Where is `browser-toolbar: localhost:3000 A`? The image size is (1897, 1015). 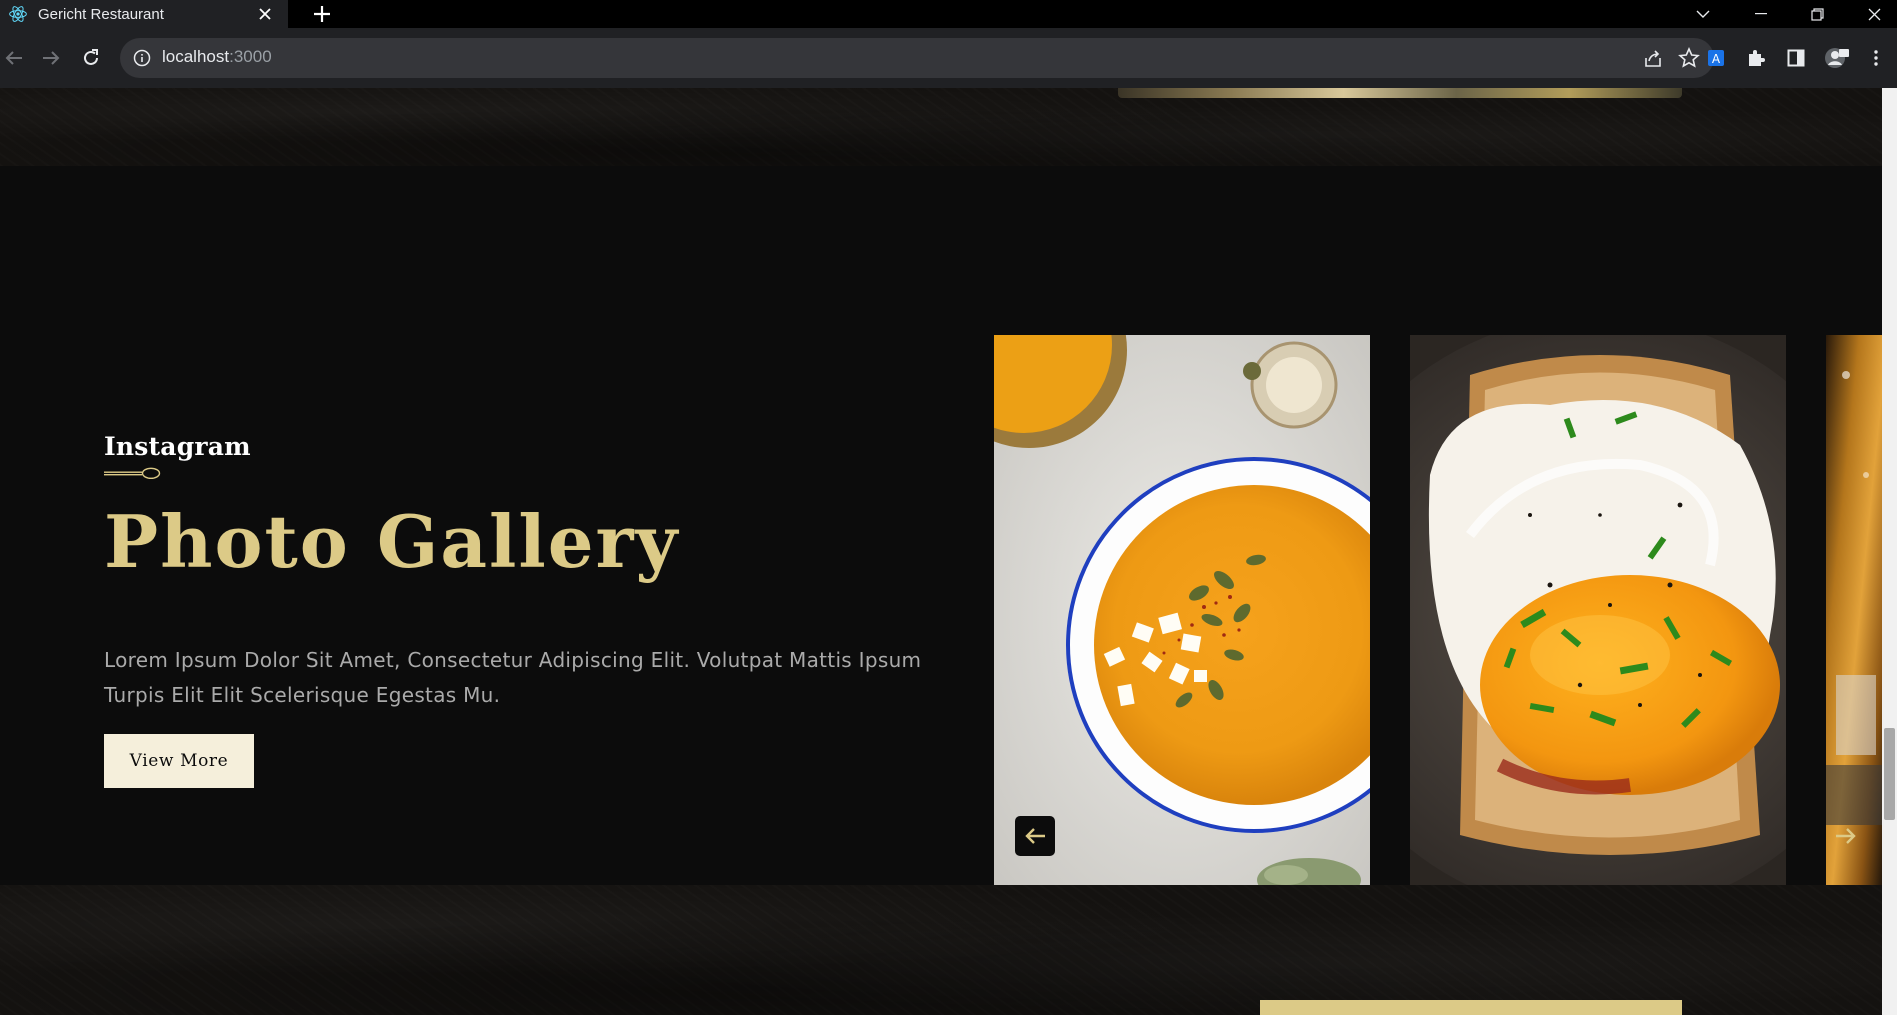 browser-toolbar: localhost:3000 A is located at coordinates (948, 58).